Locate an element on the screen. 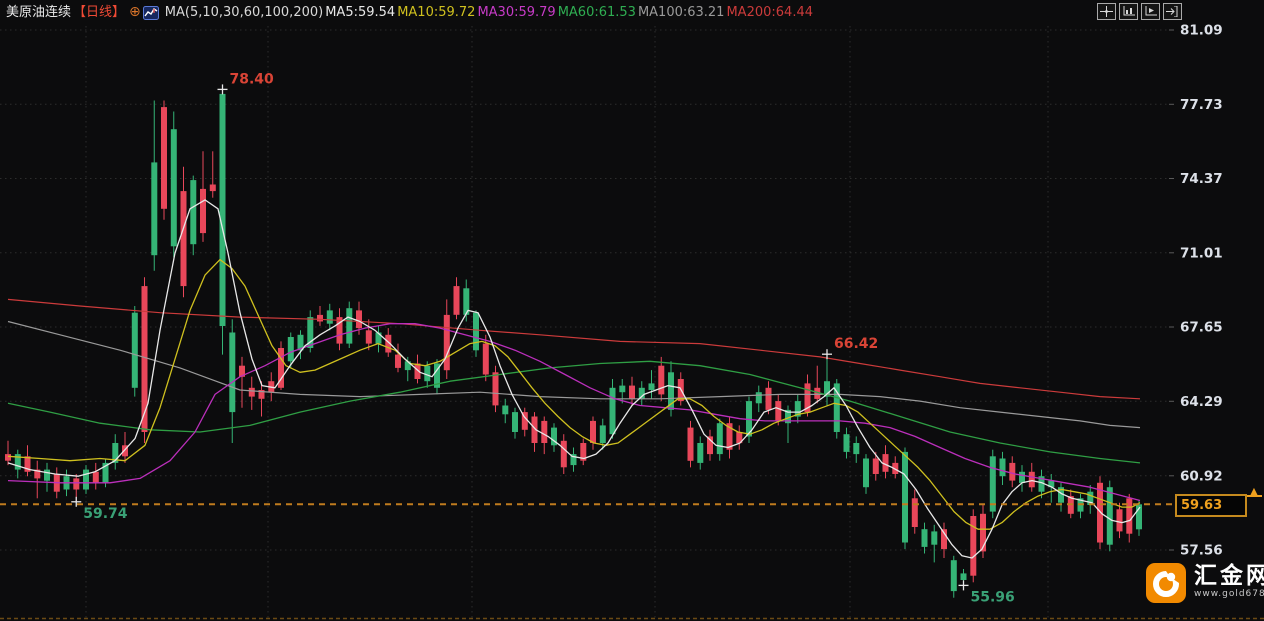 The image size is (1264, 621). price-marker: 66.42 is located at coordinates (850, 348).